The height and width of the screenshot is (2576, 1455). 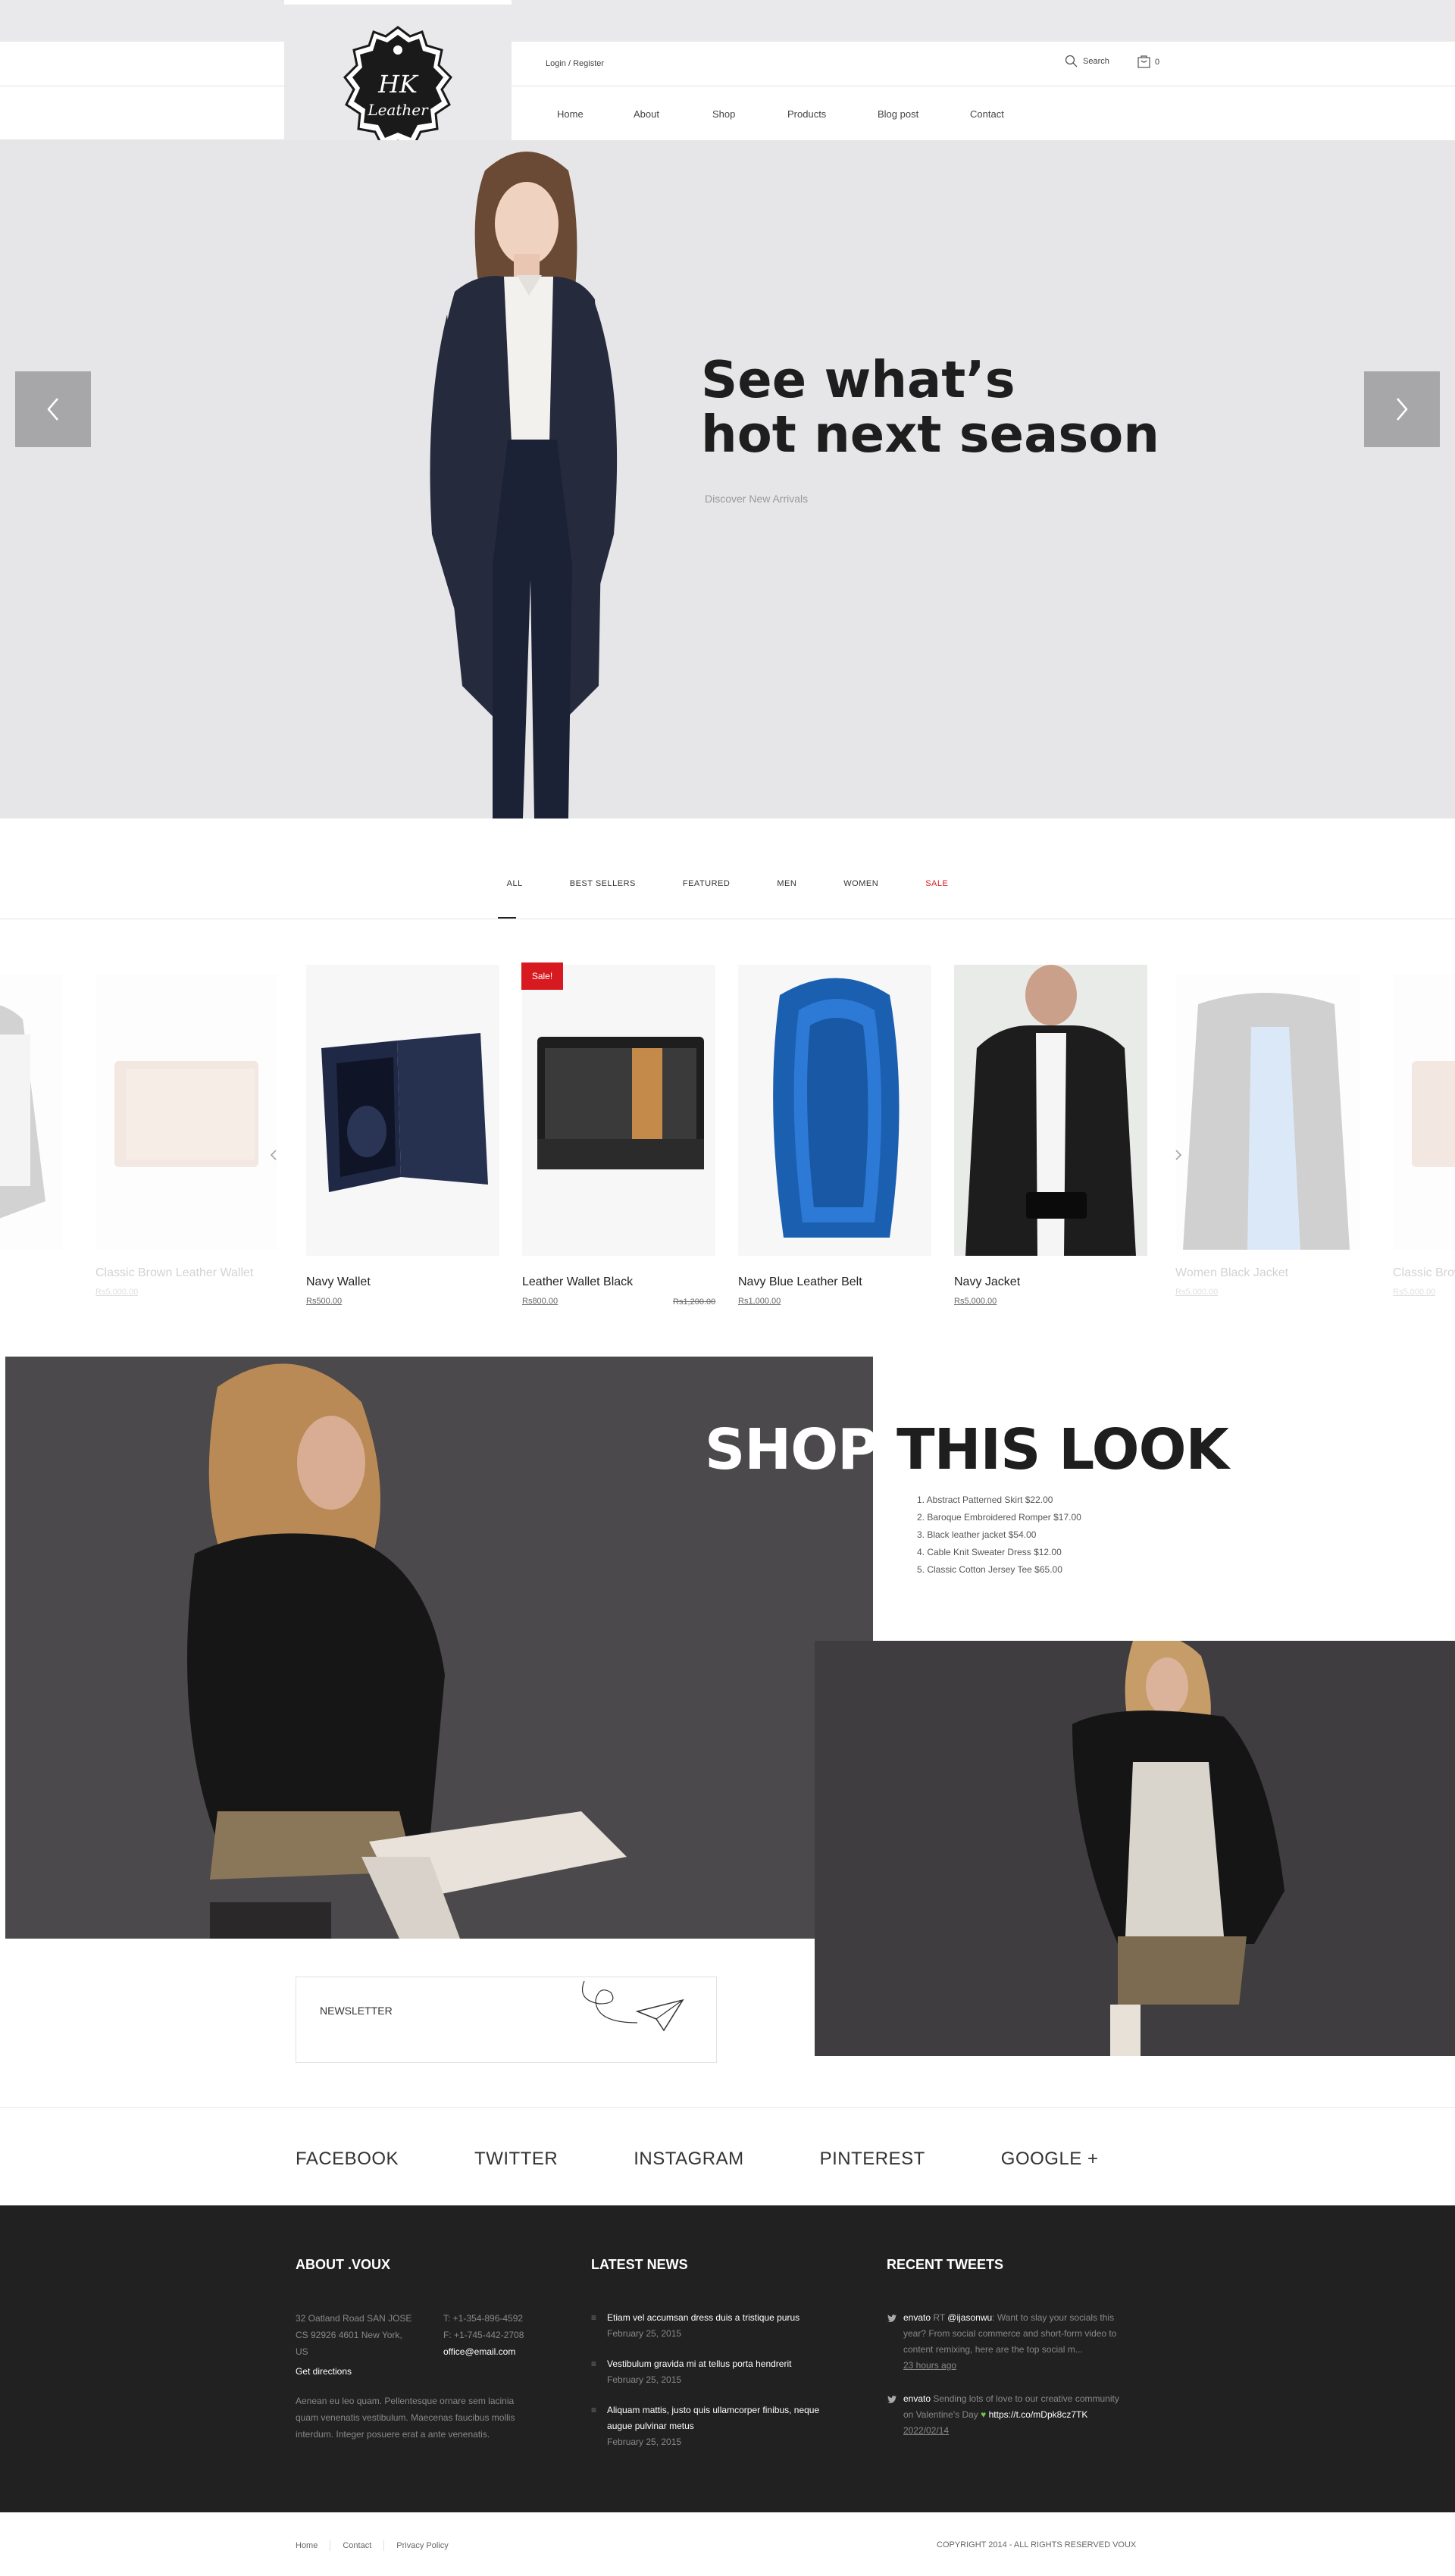 What do you see at coordinates (515, 891) in the screenshot?
I see `tab-all: ALL` at bounding box center [515, 891].